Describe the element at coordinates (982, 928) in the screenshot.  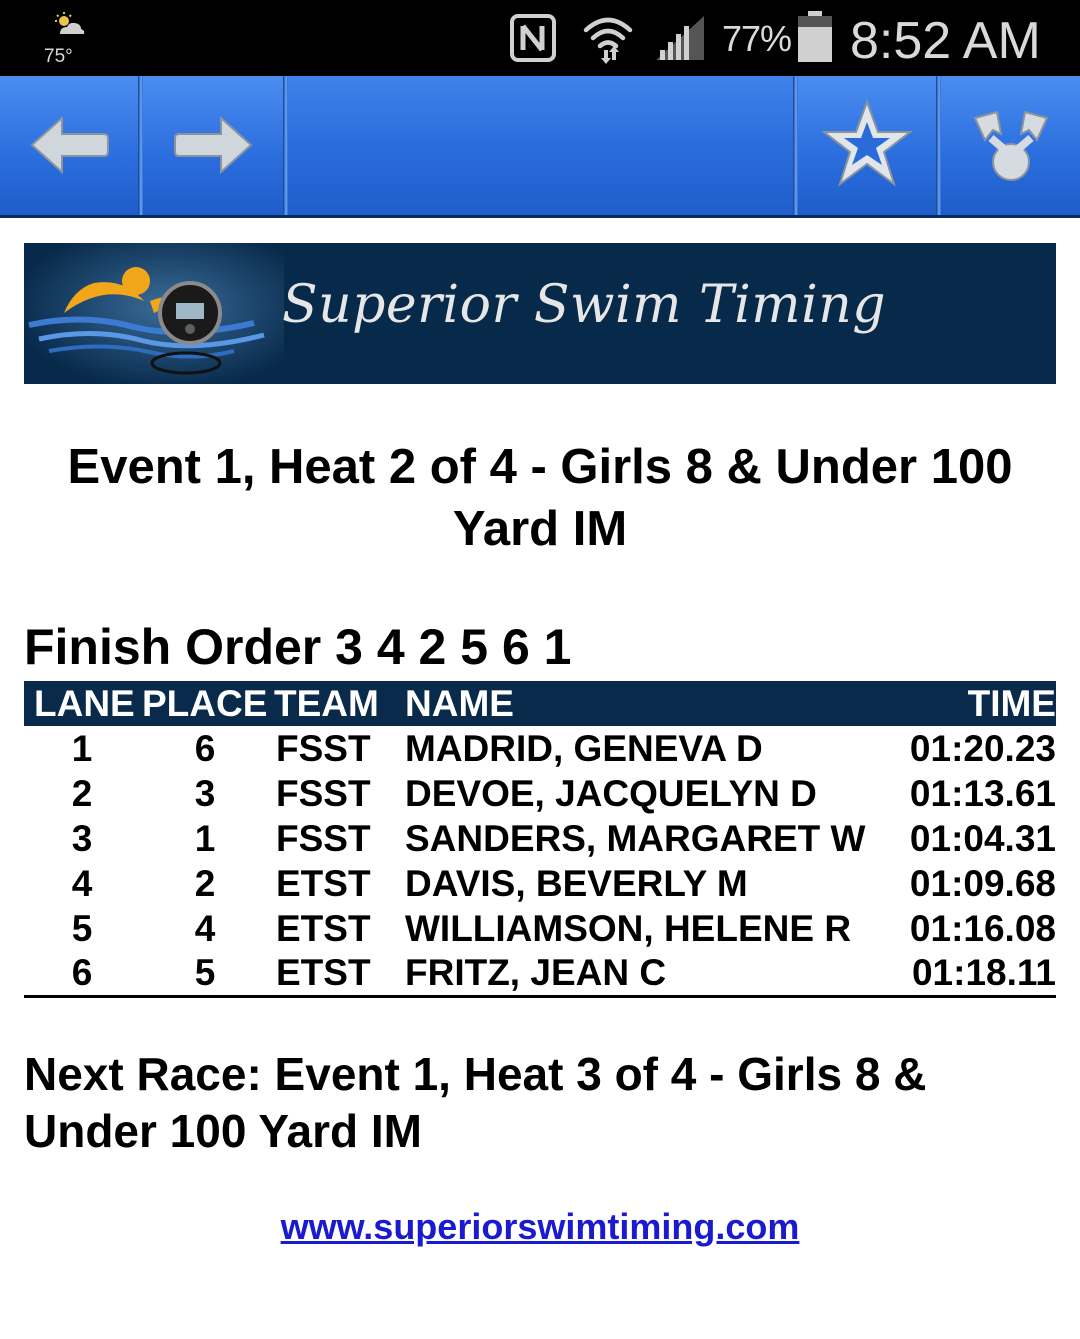
I see `cell-time: 01:16.08` at that location.